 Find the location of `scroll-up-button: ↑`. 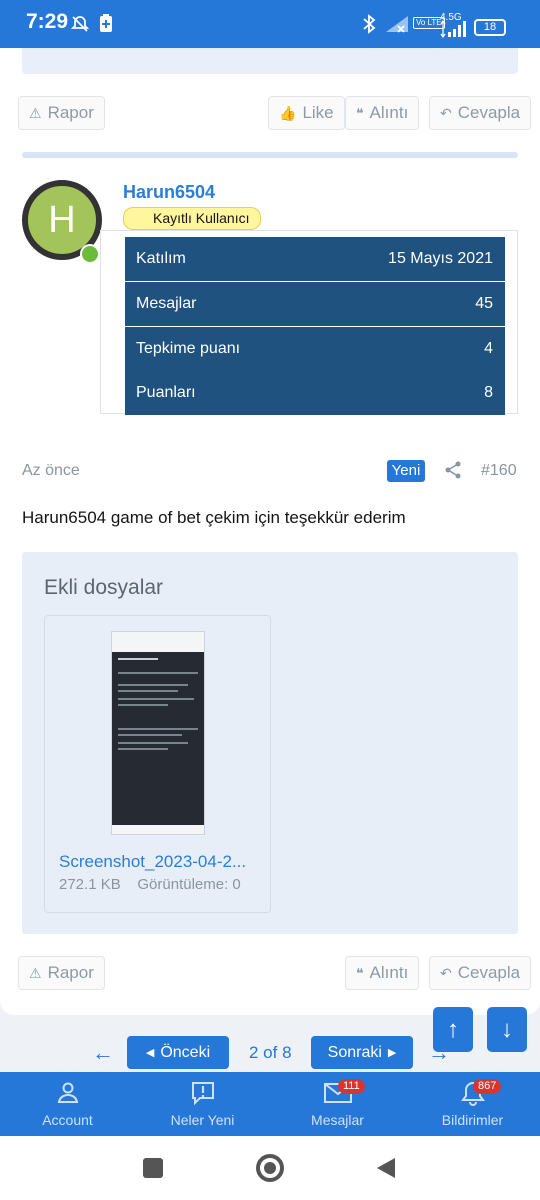

scroll-up-button: ↑ is located at coordinates (453, 1029).